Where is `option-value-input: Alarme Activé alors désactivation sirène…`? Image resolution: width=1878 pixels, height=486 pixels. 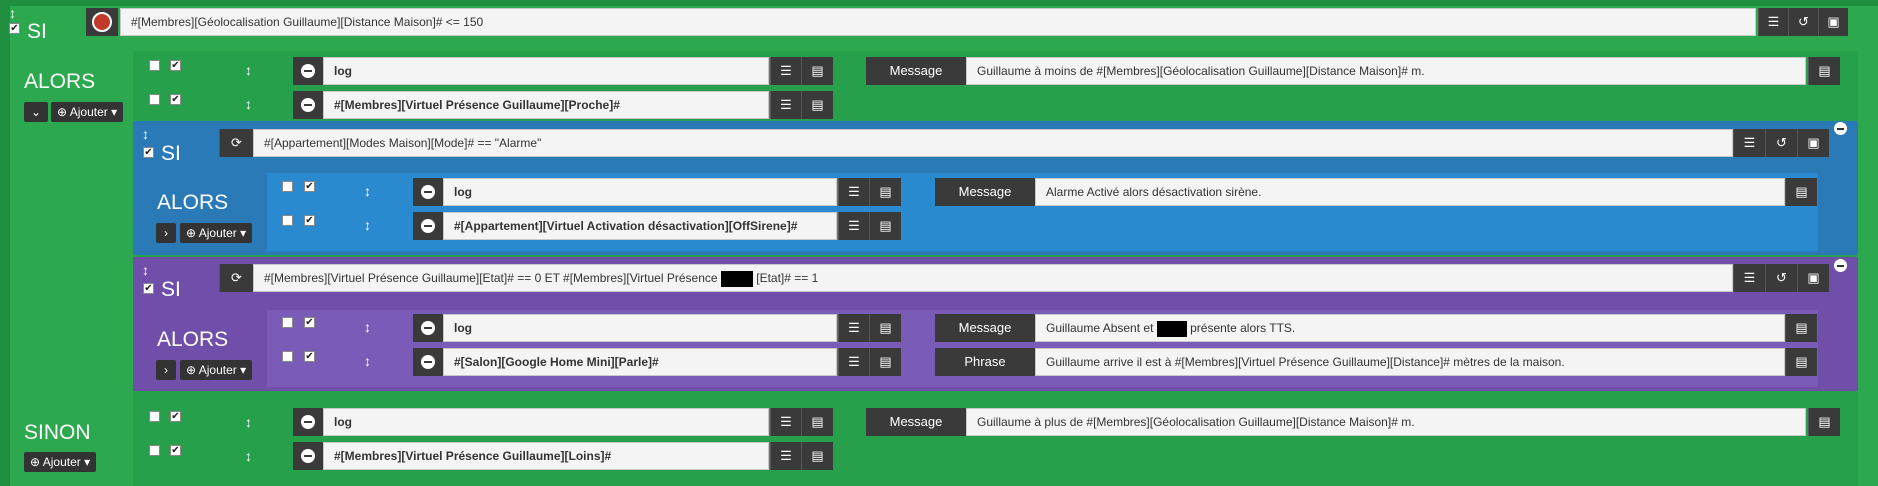
option-value-input: Alarme Activé alors désactivation sirène… is located at coordinates (1410, 192).